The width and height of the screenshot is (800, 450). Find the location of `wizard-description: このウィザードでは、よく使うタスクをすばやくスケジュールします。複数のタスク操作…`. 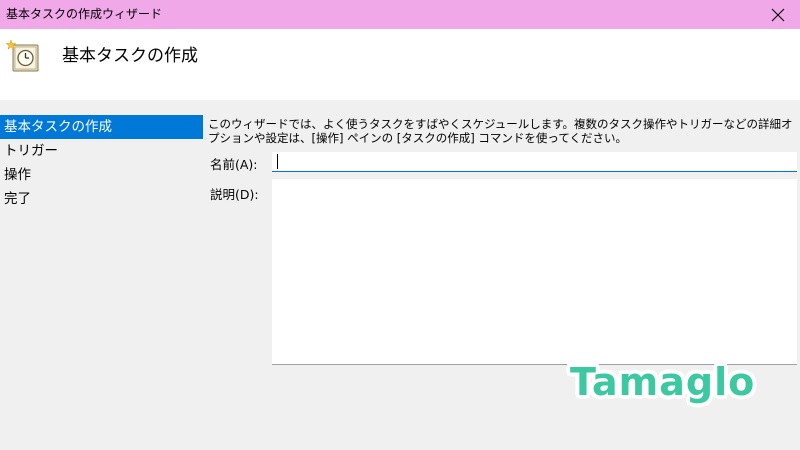

wizard-description: このウィザードでは、よく使うタスクをすばやくスケジュールします。複数のタスク操作… is located at coordinates (500, 131).